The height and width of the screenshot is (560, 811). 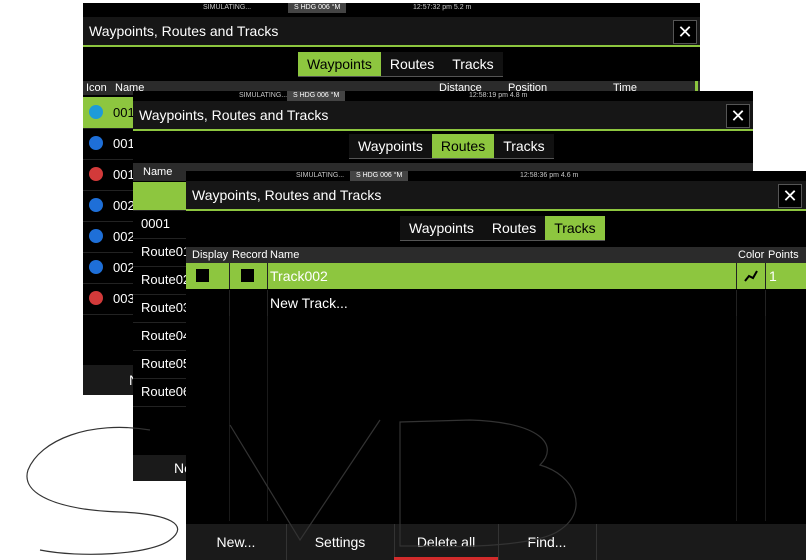 I want to click on waypoint-name: 003, so click(x=124, y=298).